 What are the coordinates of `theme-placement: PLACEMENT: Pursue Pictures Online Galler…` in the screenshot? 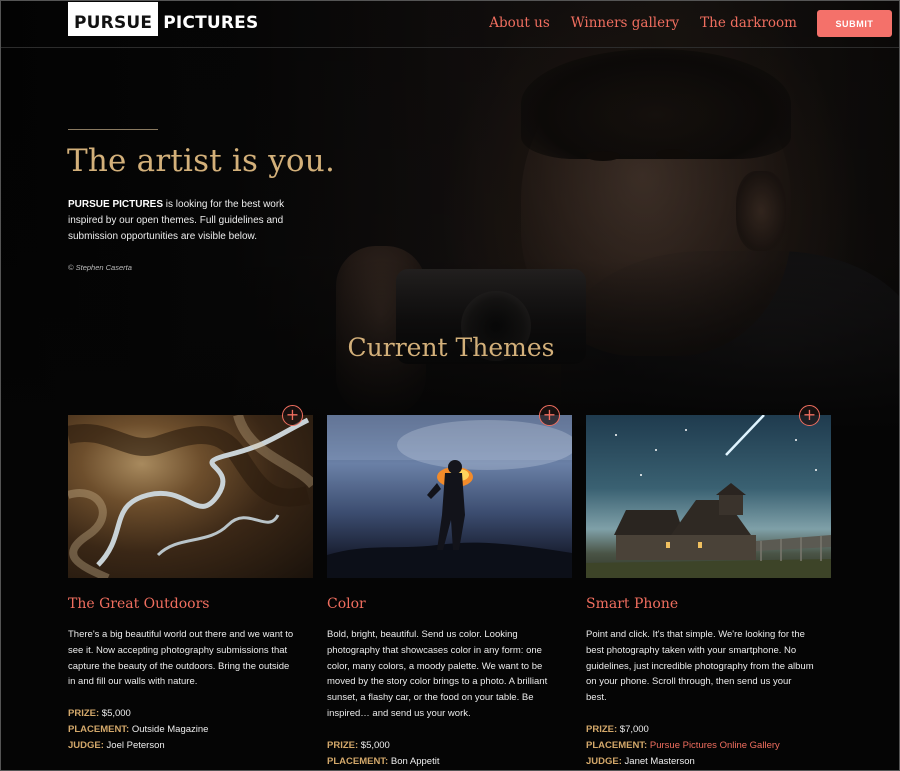 It's located at (706, 746).